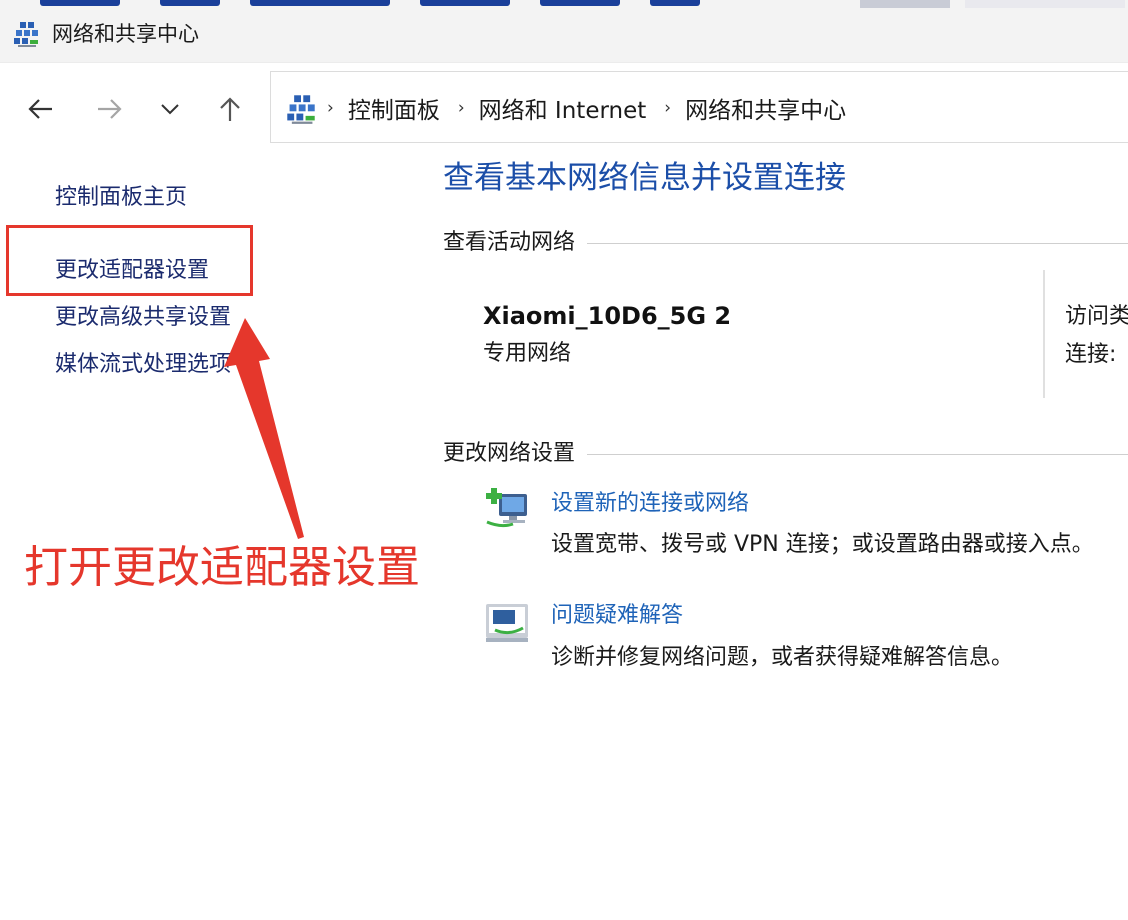  I want to click on change-advanced-sharing-link: 更改高级共享设置, so click(143, 318).